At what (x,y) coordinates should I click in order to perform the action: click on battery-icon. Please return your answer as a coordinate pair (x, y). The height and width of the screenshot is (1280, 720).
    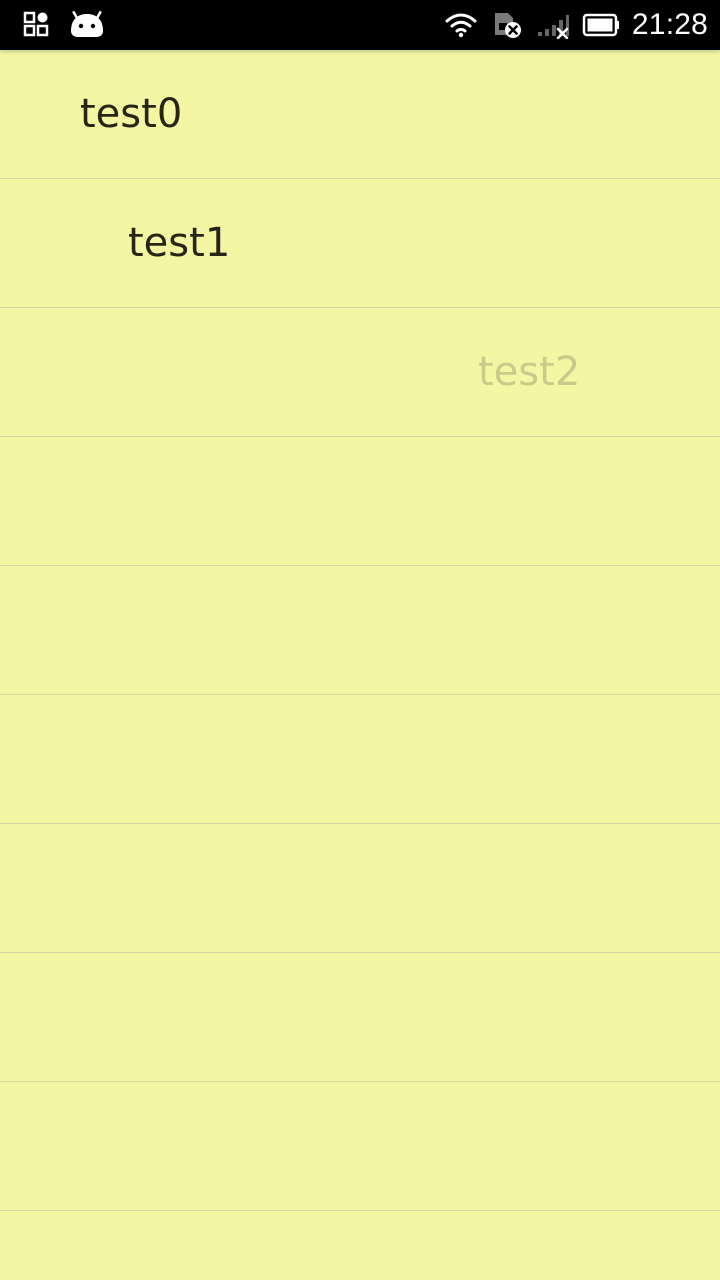
    Looking at the image, I should click on (601, 25).